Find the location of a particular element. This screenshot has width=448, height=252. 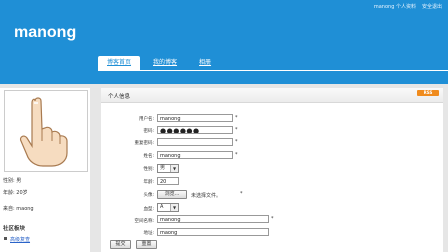

panel-header: 个人信息 RSS is located at coordinates (272, 95).